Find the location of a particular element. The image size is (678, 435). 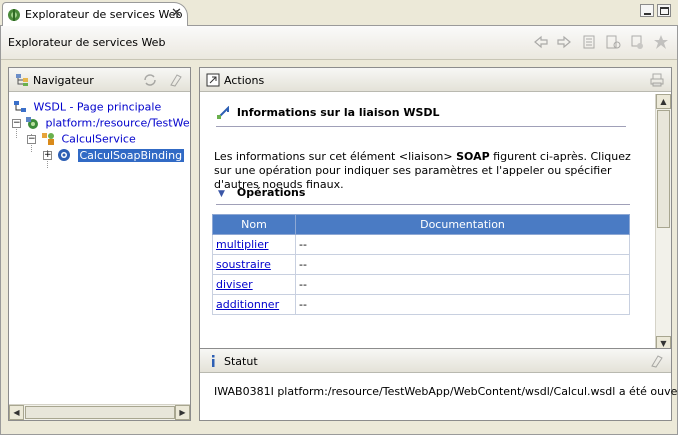

description-soap: SOAP is located at coordinates (473, 156).